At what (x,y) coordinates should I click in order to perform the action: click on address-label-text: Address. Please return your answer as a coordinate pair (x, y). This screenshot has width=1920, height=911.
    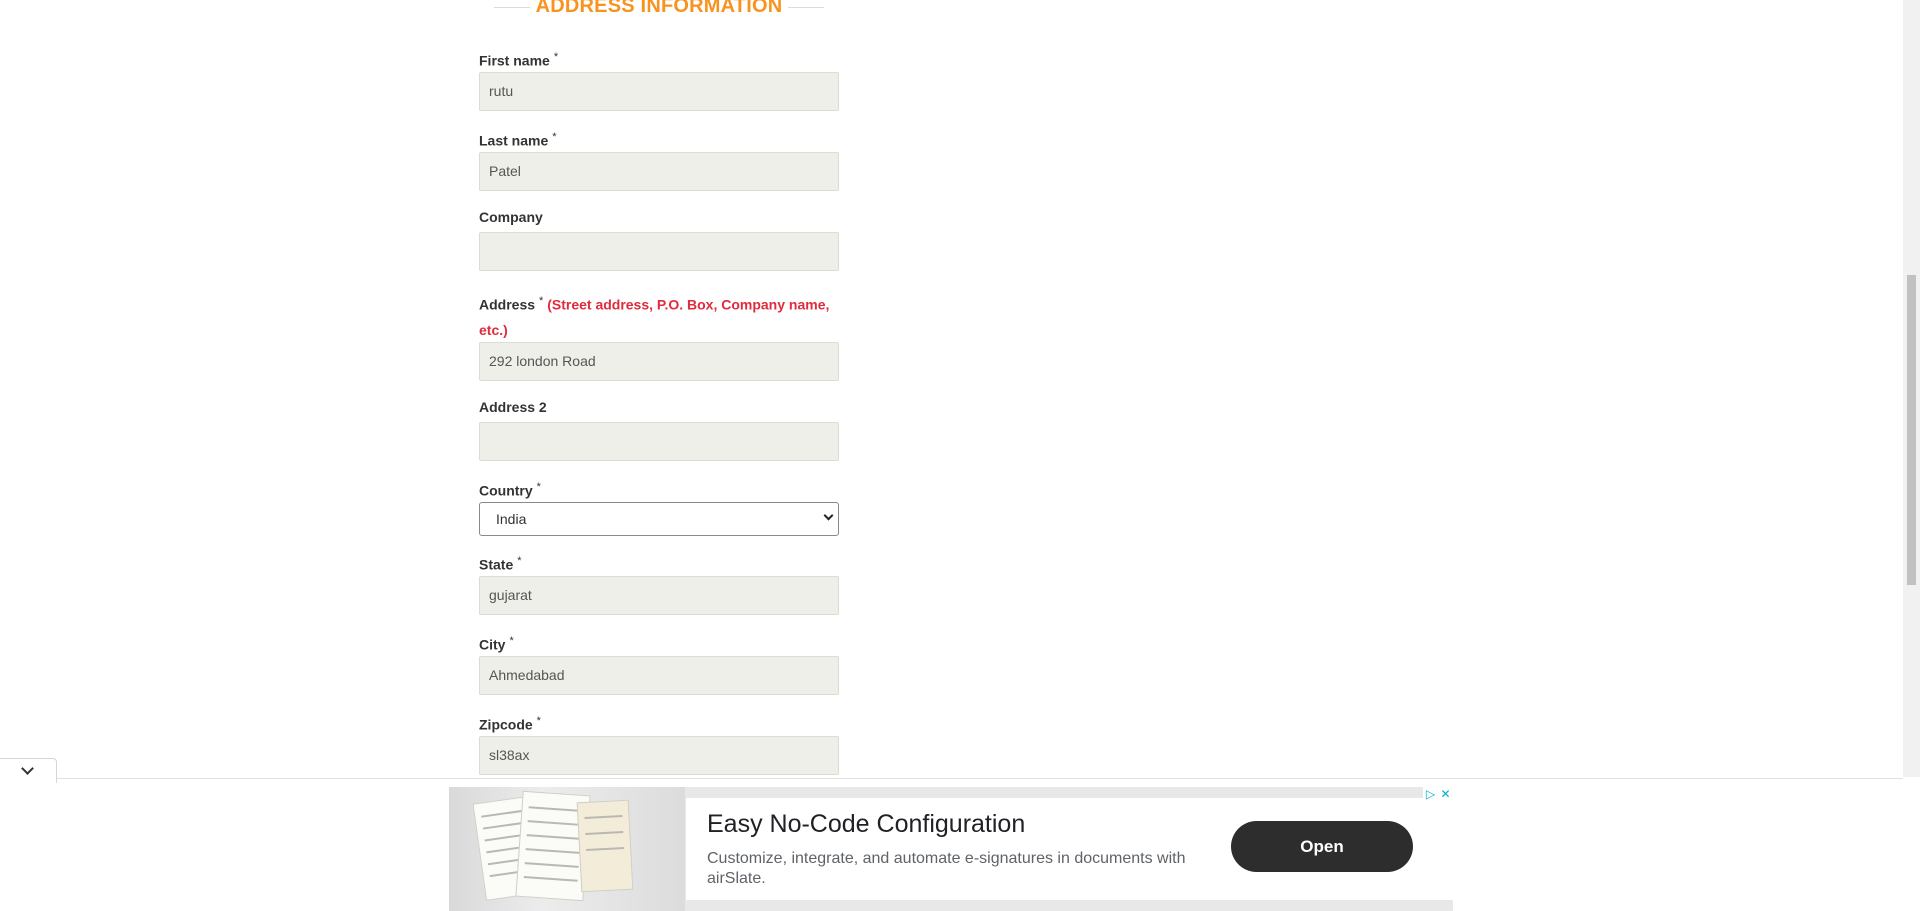
    Looking at the image, I should click on (507, 304).